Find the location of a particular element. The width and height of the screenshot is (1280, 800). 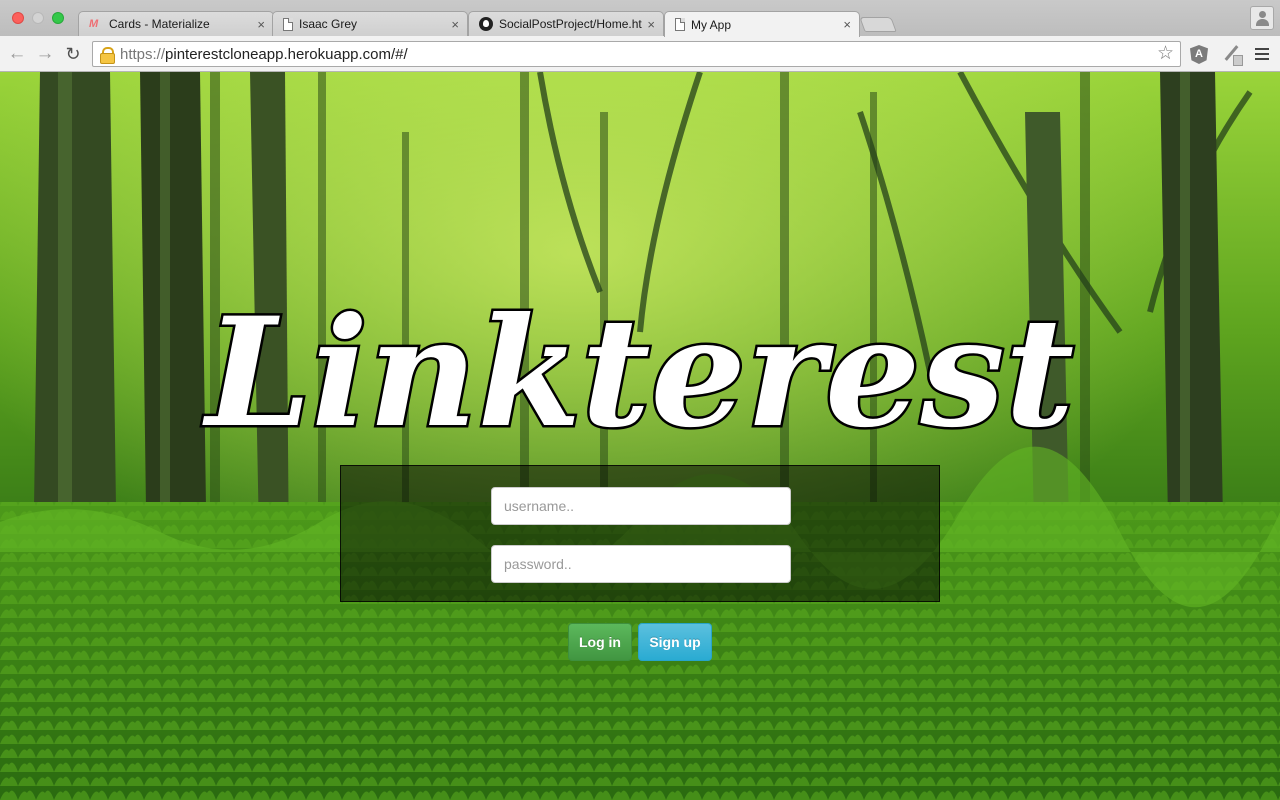

github-icon is located at coordinates (486, 24).